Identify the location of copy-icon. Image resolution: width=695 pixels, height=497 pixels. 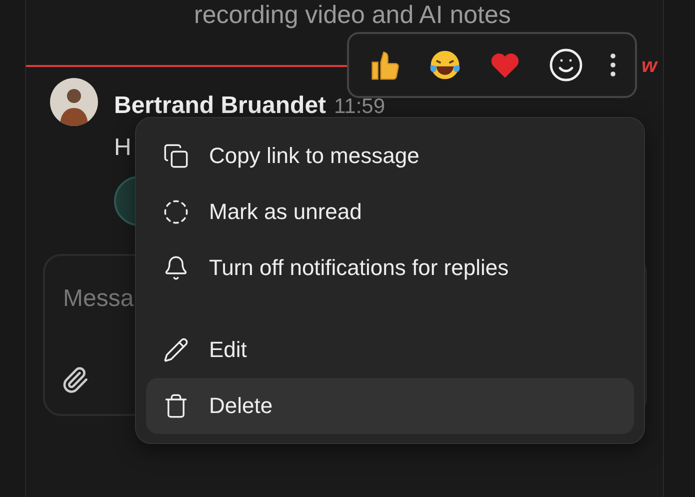
(176, 156).